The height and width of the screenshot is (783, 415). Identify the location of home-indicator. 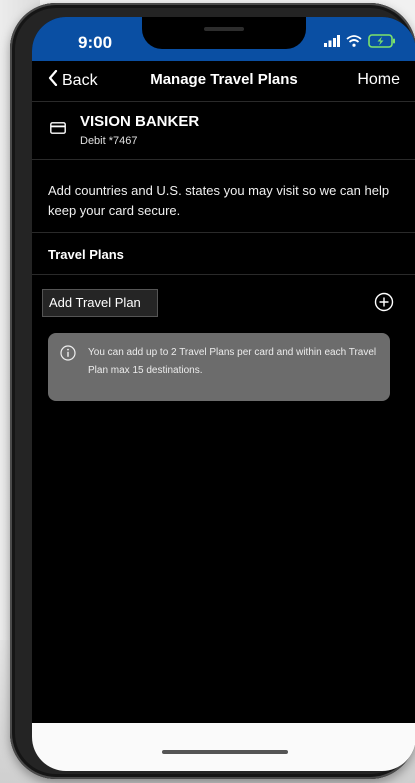
(225, 752).